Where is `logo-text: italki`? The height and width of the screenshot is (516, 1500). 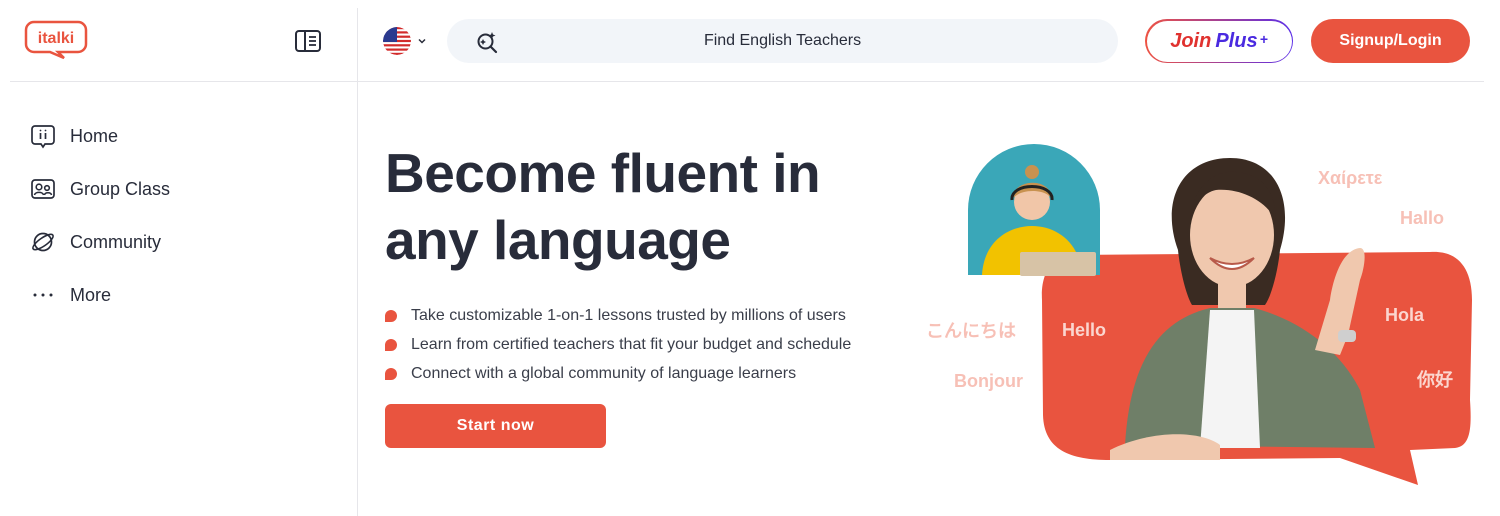 logo-text: italki is located at coordinates (56, 38).